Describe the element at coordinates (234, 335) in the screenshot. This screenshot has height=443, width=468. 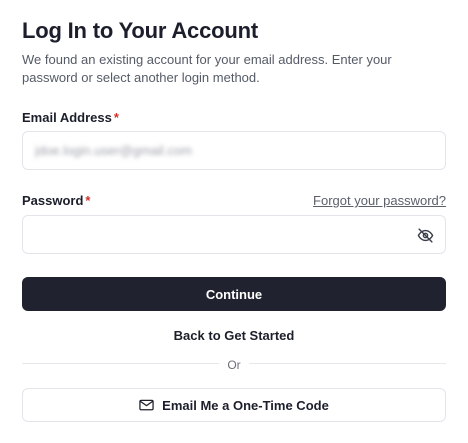
I see `back-to-get-started-button: Back to Get Started` at that location.